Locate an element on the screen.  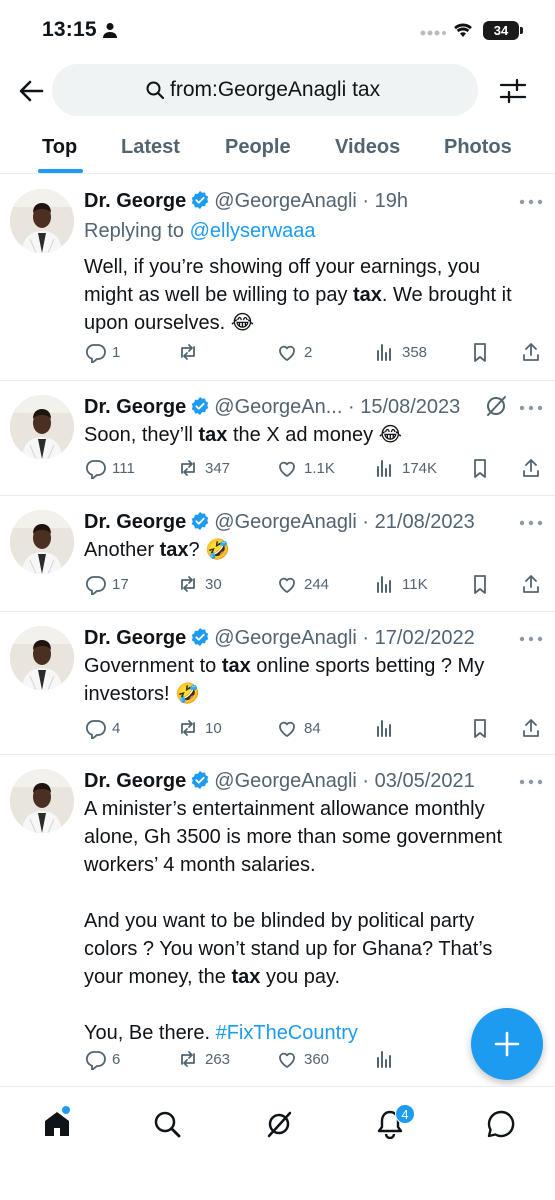
reply-button: 1 is located at coordinates (102, 352).